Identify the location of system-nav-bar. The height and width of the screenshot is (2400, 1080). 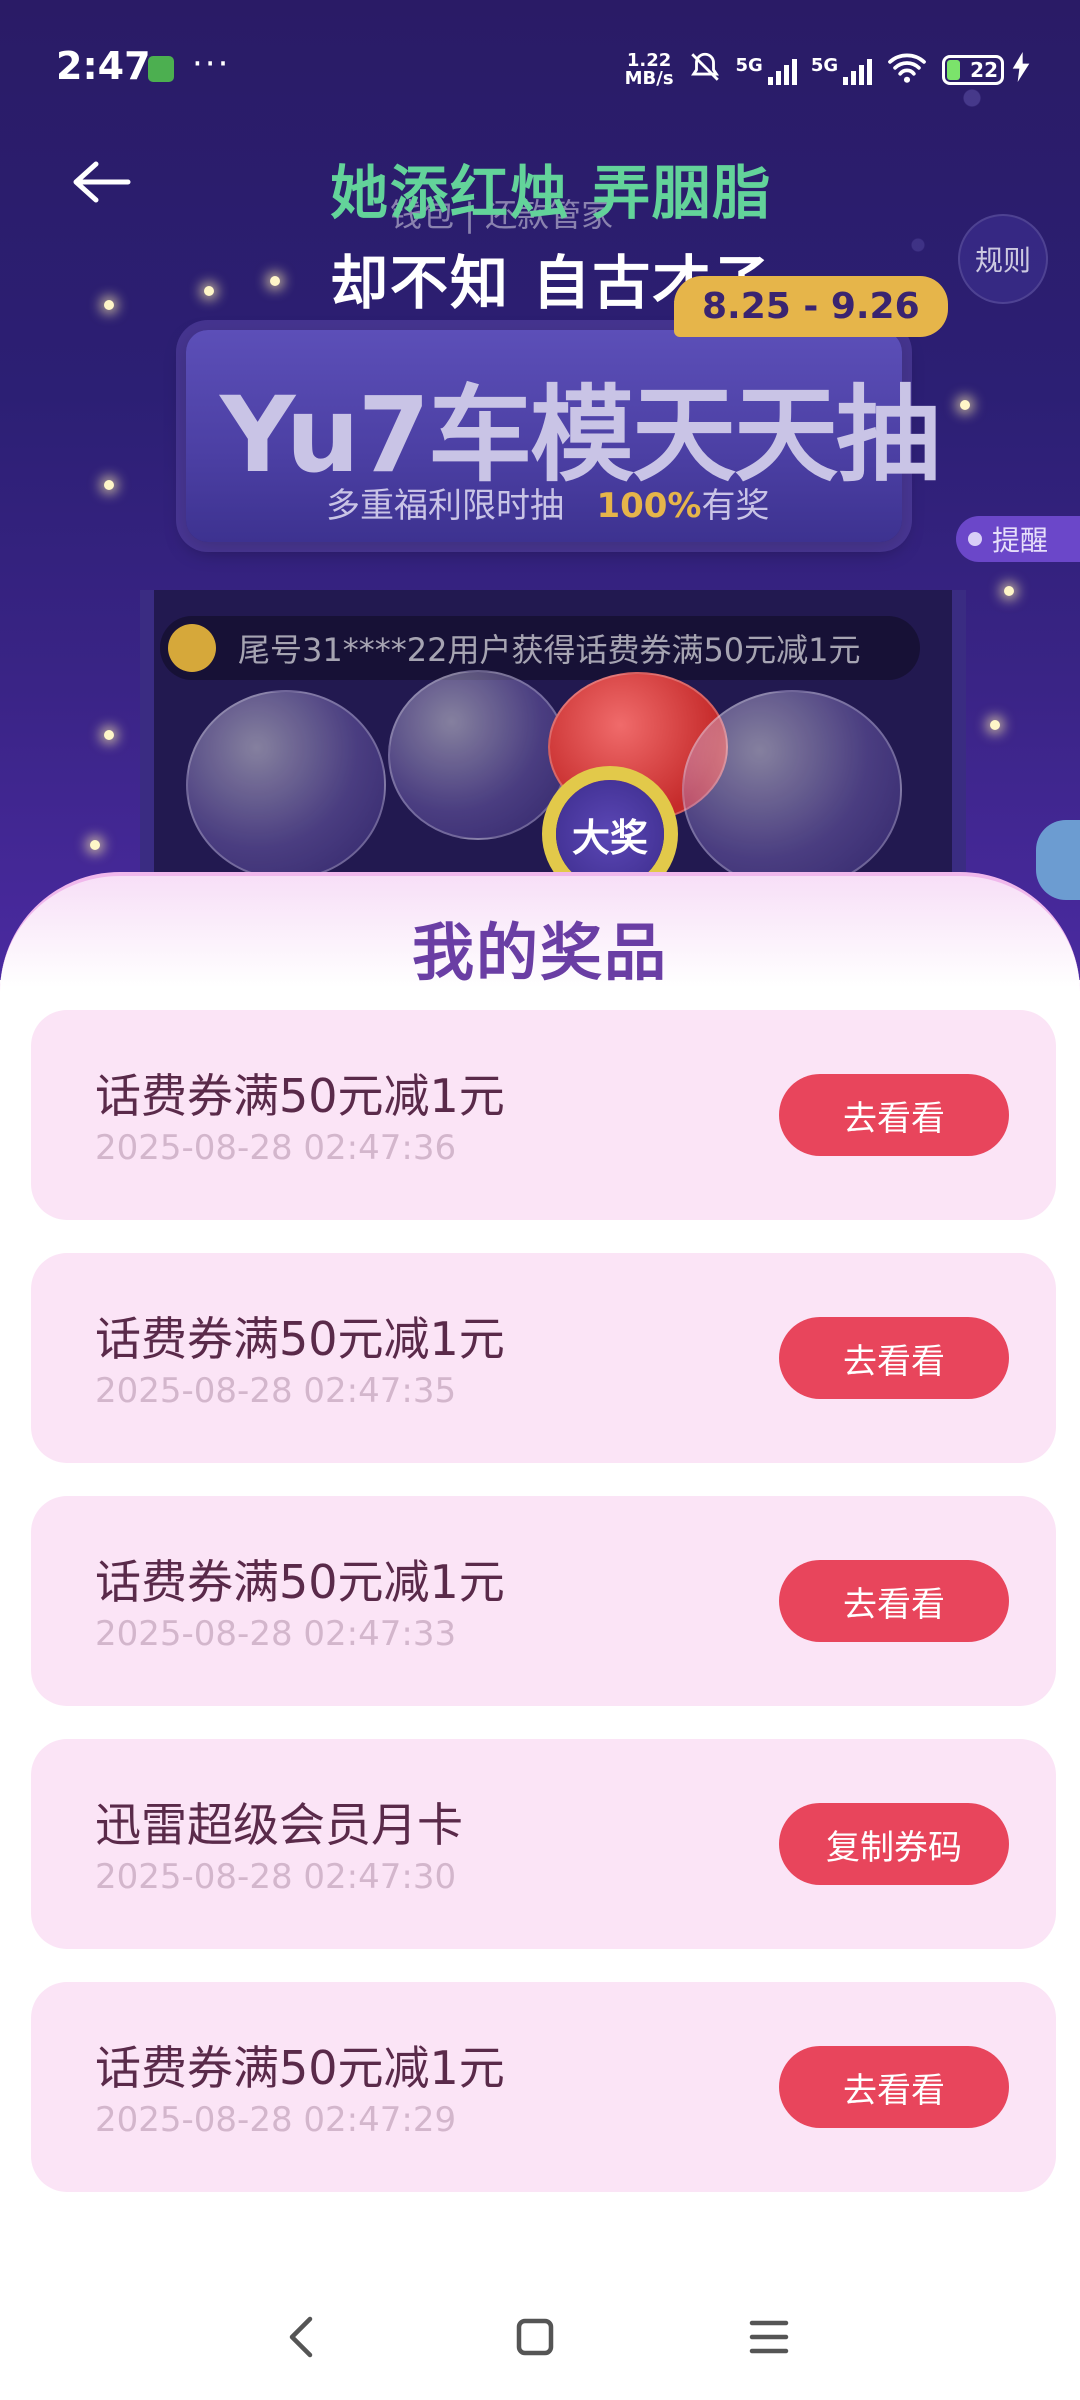
(540, 2336).